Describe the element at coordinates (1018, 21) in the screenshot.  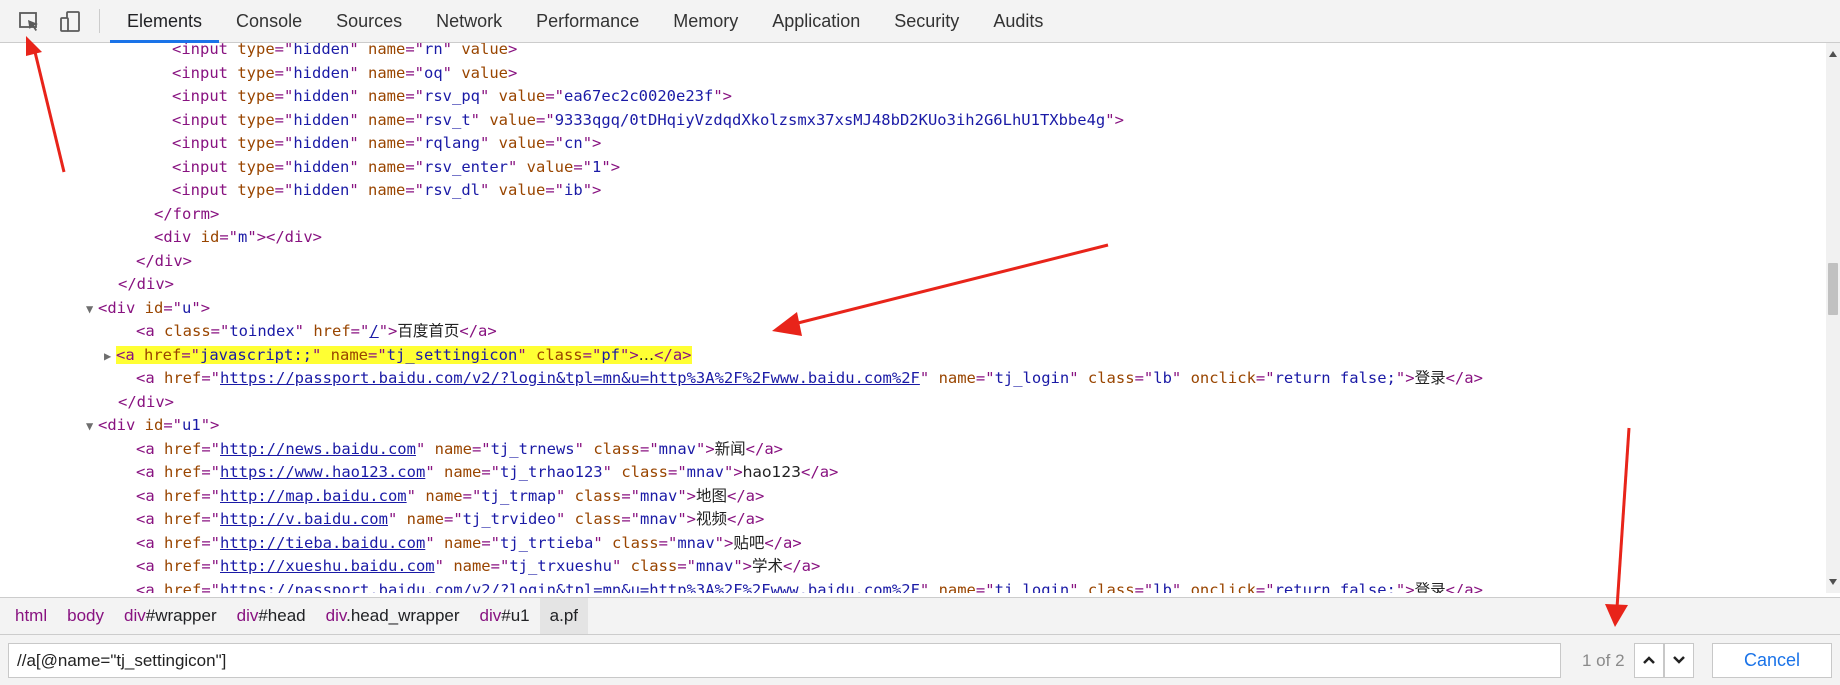
I see `tab-audits: Audits` at that location.